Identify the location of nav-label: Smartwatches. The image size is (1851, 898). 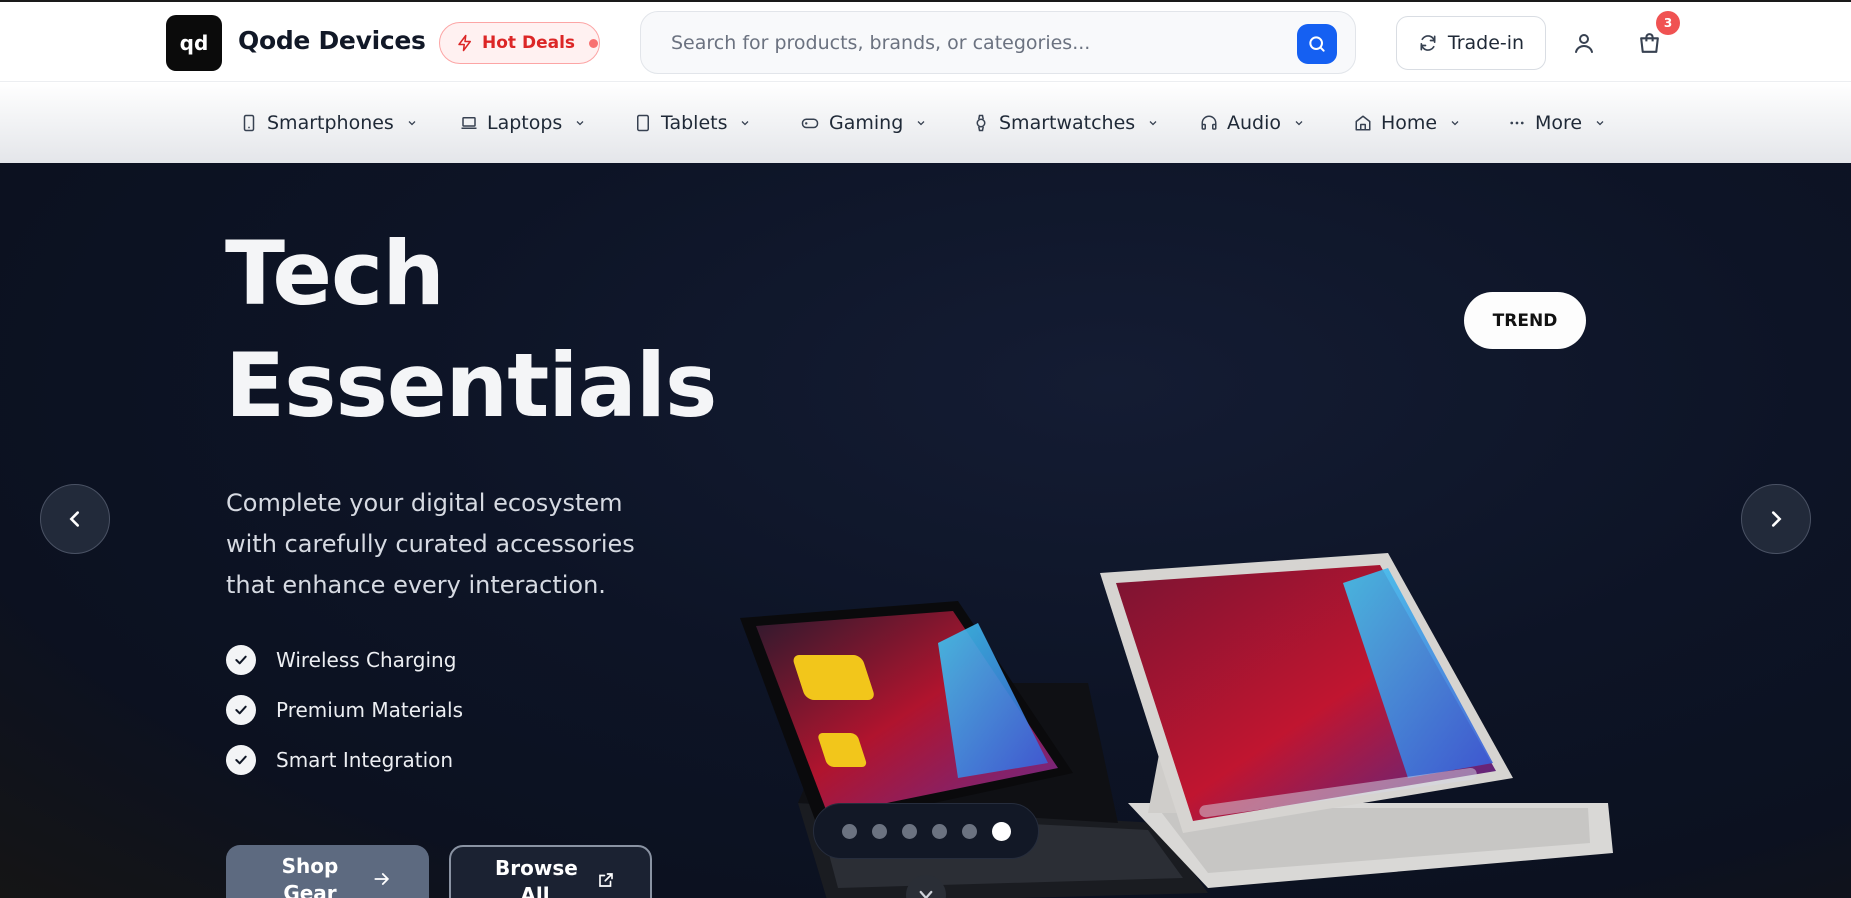
(1067, 123).